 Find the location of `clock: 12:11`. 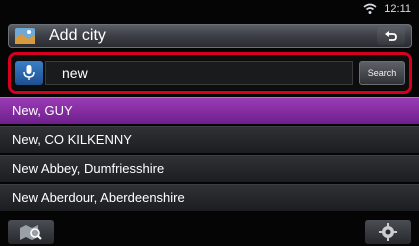

clock: 12:11 is located at coordinates (397, 9).